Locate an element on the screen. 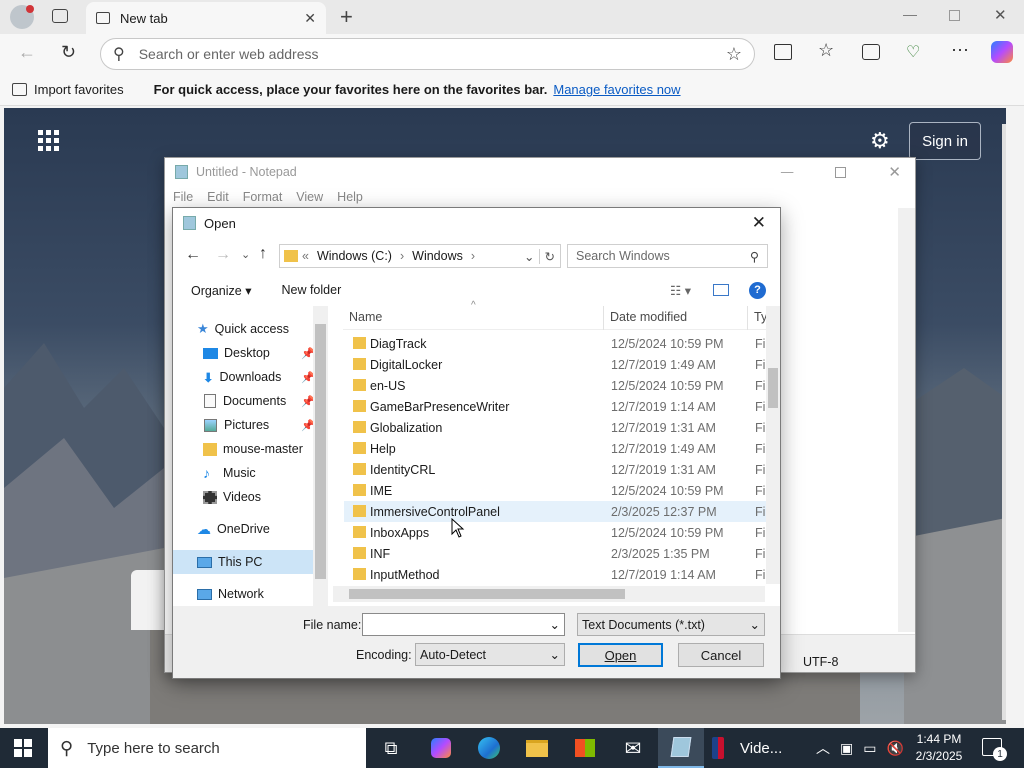 This screenshot has height=768, width=1024. file-row: en-US 12/5/2024 10:59 PM Fi is located at coordinates (555, 385).